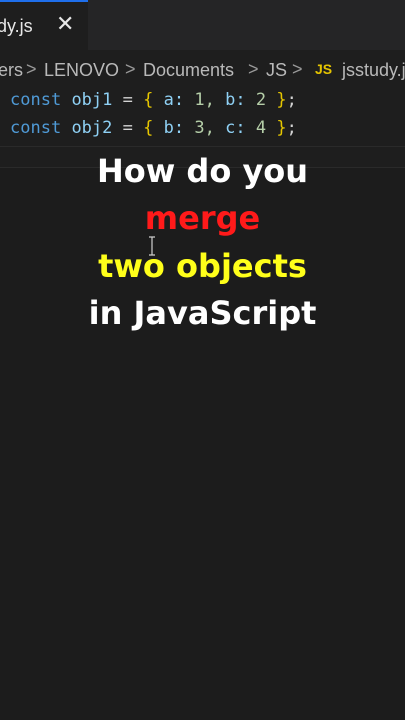  Describe the element at coordinates (65, 25) in the screenshot. I see `close-icon: ✕` at that location.